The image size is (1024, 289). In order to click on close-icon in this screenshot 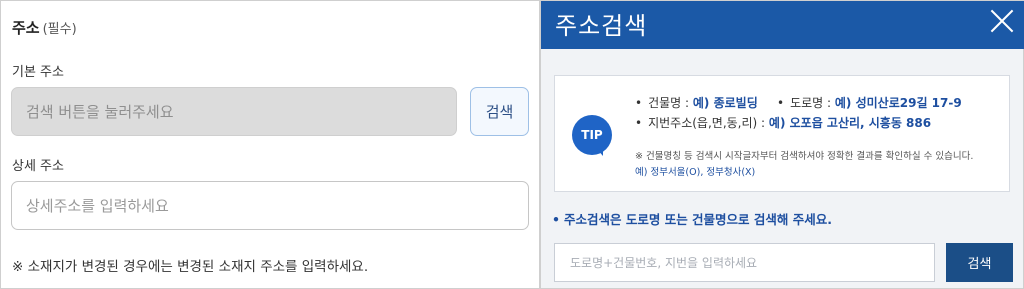, I will do `click(1002, 21)`.